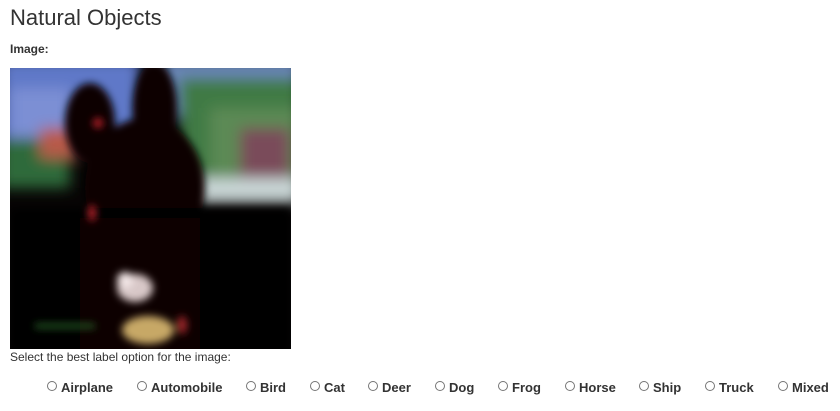 The image size is (840, 411). Describe the element at coordinates (251, 386) in the screenshot. I see `radio-bird` at that location.